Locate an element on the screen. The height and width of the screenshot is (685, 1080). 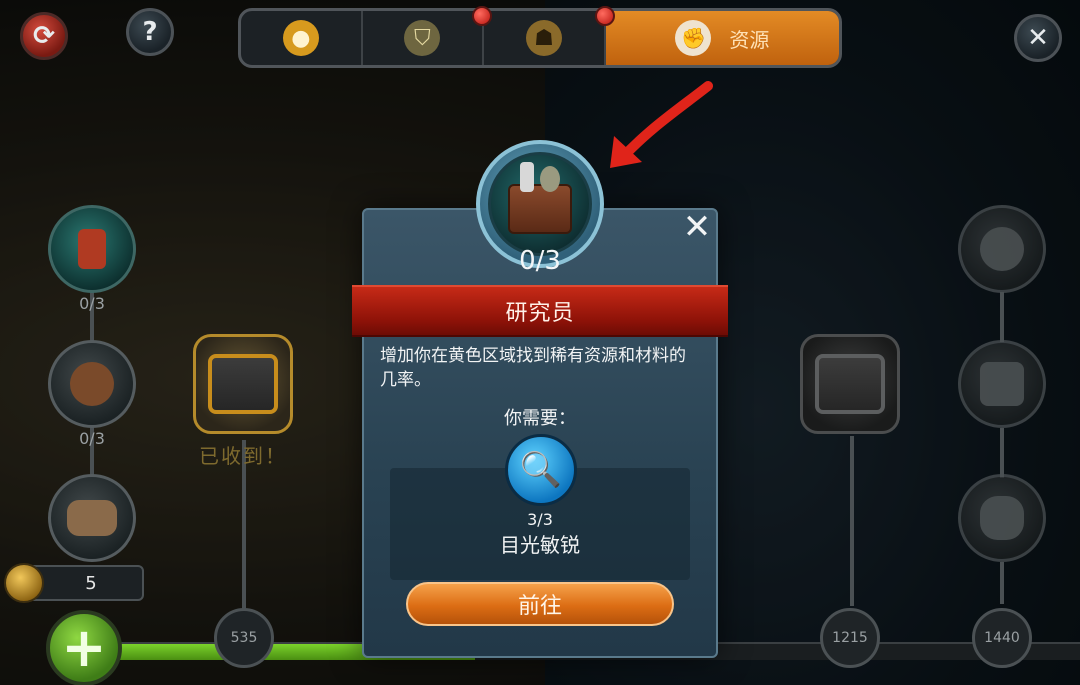
resource-counter: 5 is located at coordinates (86, 583).